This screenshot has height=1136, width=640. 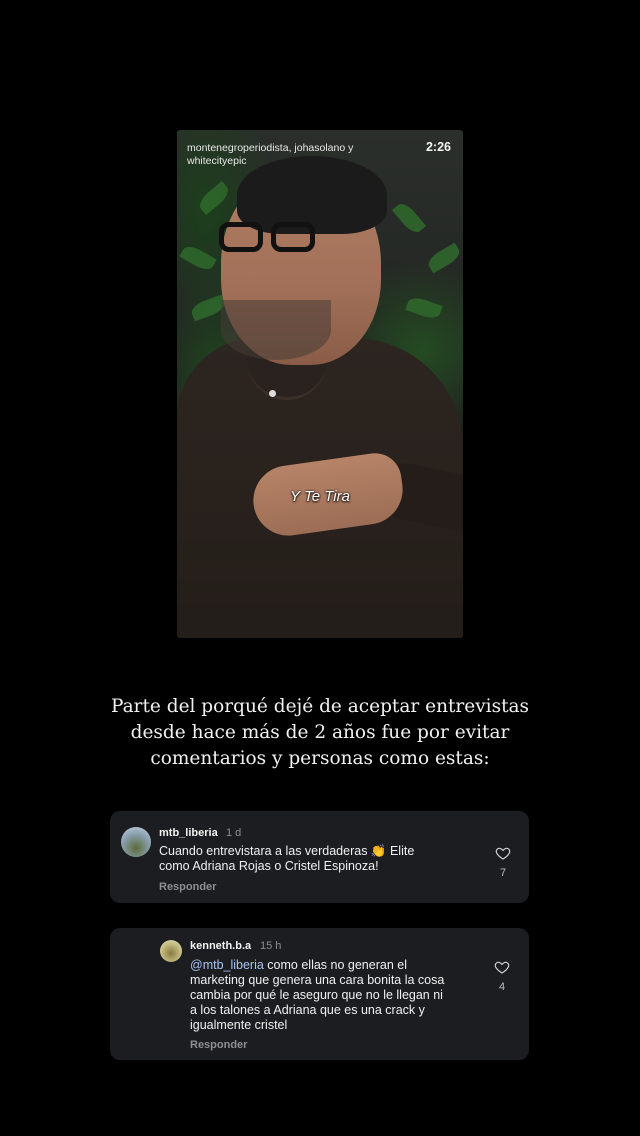 What do you see at coordinates (320, 758) in the screenshot?
I see `statement-line: comentarios y personas como estas:` at bounding box center [320, 758].